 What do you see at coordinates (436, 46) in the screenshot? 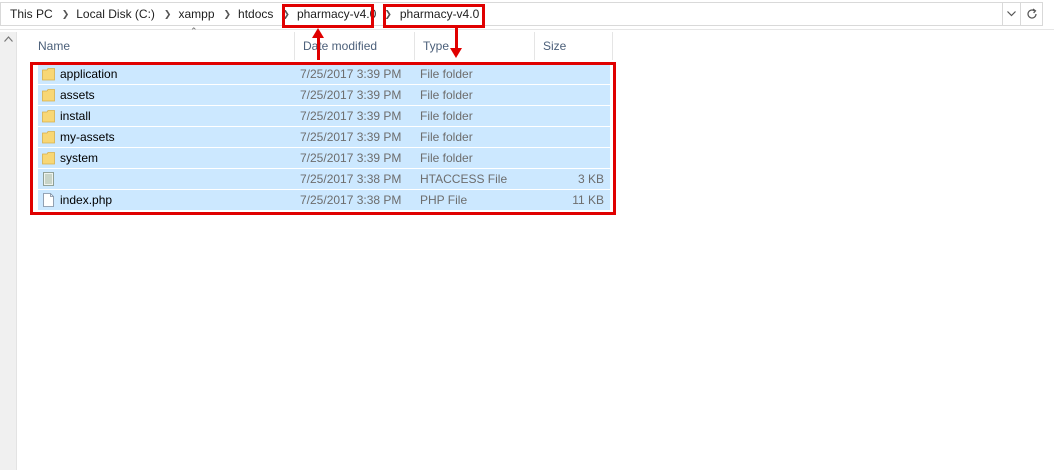
I see `column-type-label: Type` at bounding box center [436, 46].